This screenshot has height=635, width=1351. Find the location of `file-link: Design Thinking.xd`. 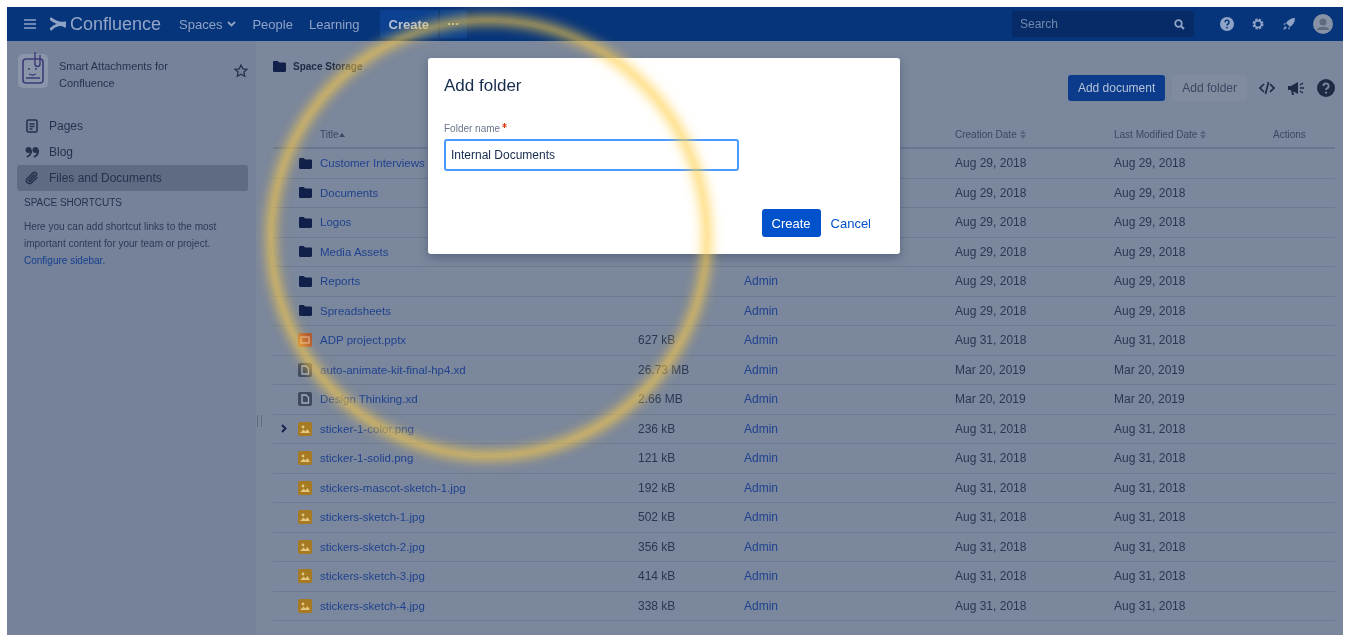

file-link: Design Thinking.xd is located at coordinates (369, 399).